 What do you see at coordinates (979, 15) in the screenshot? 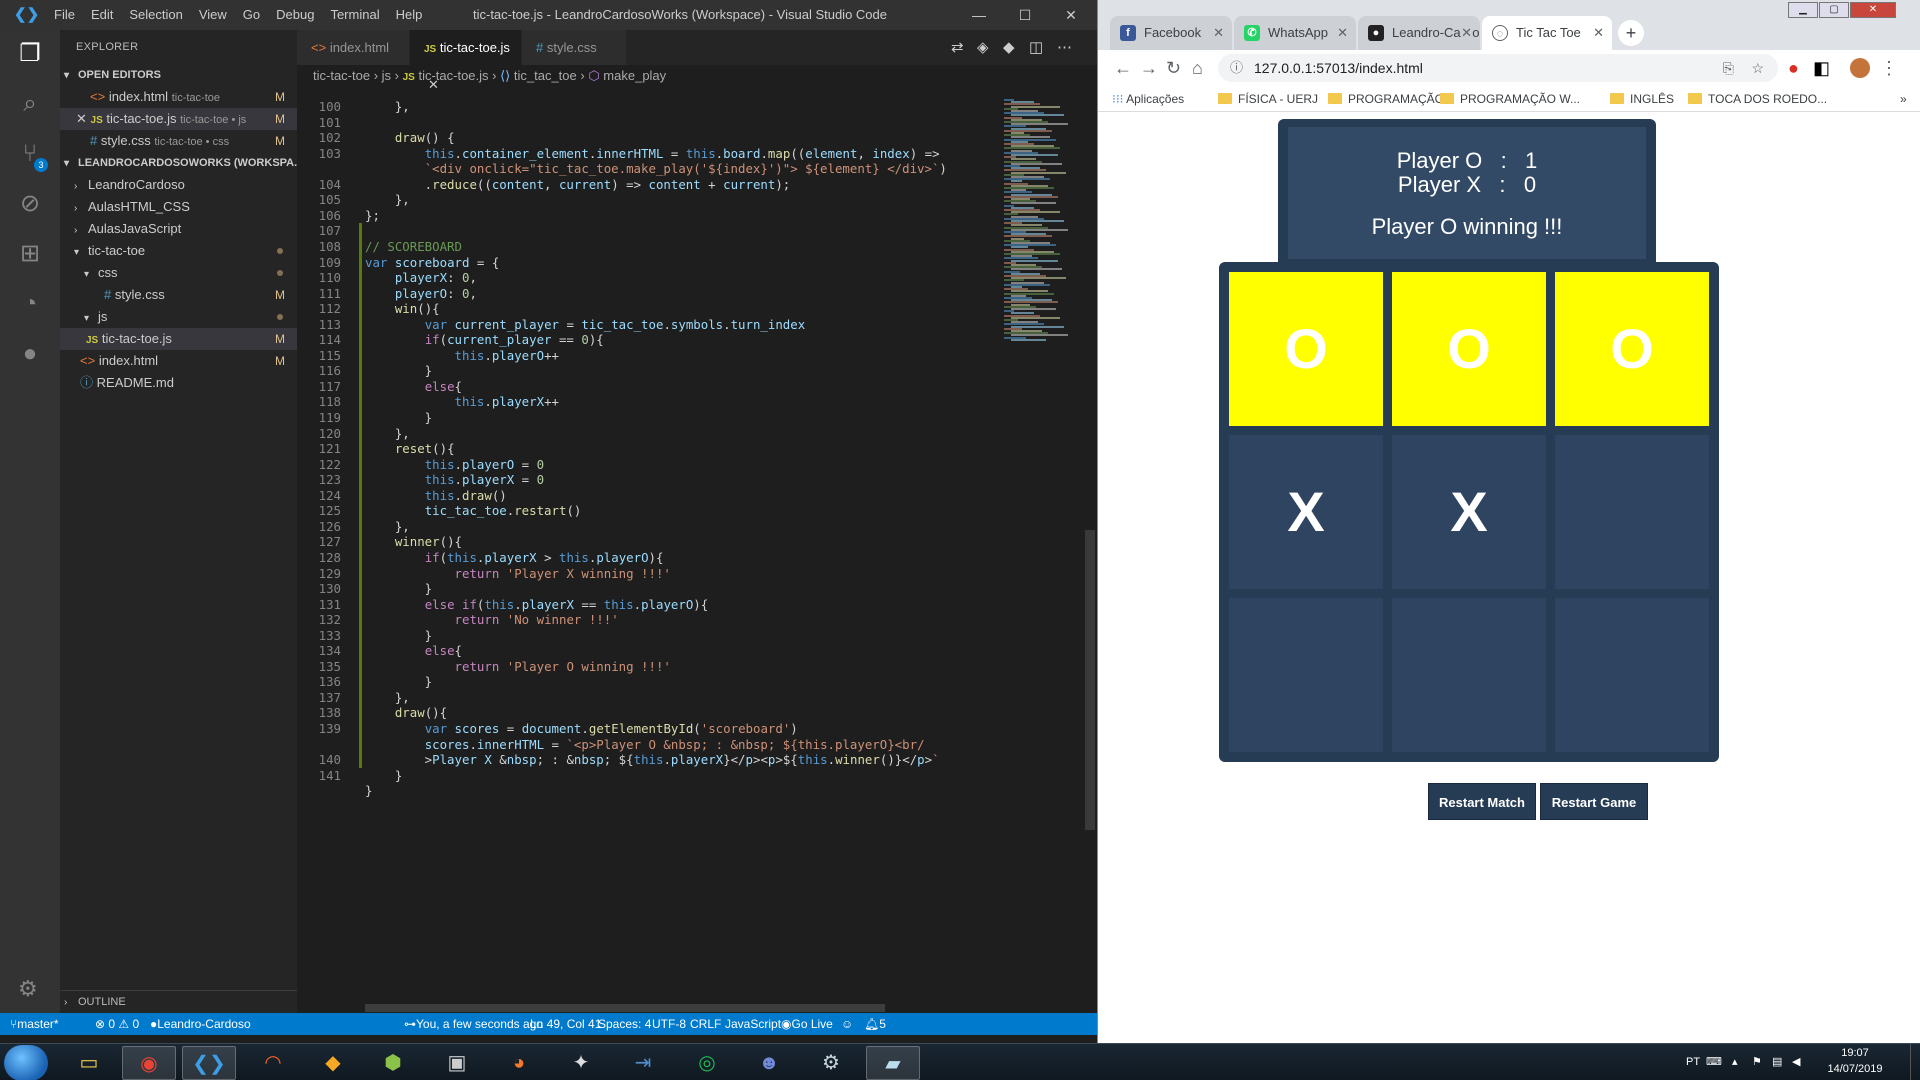
I see `minimize-icon: —` at bounding box center [979, 15].